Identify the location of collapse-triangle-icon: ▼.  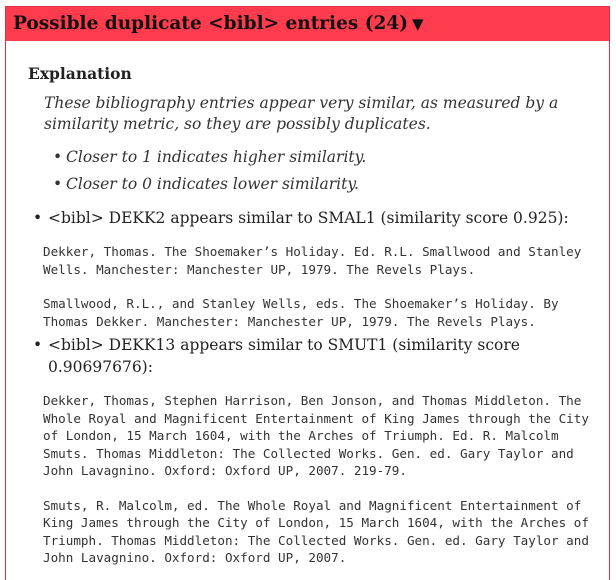
(418, 24).